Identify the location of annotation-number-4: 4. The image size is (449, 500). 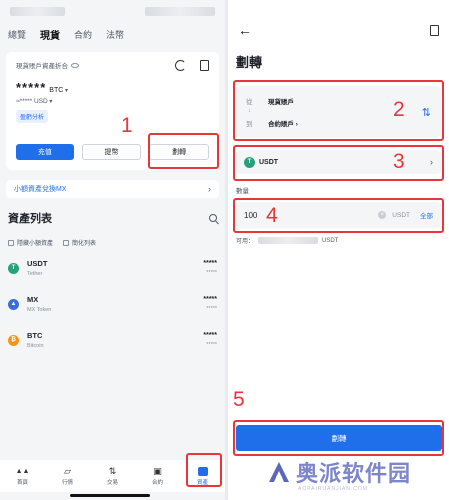
(272, 215).